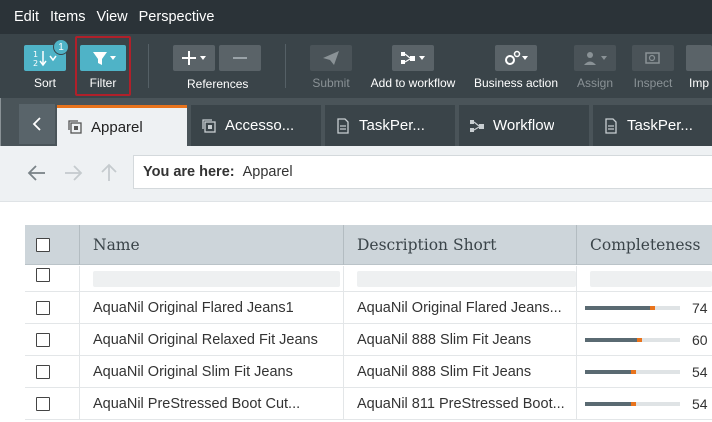  I want to click on tab-scroll-left-button, so click(37, 124).